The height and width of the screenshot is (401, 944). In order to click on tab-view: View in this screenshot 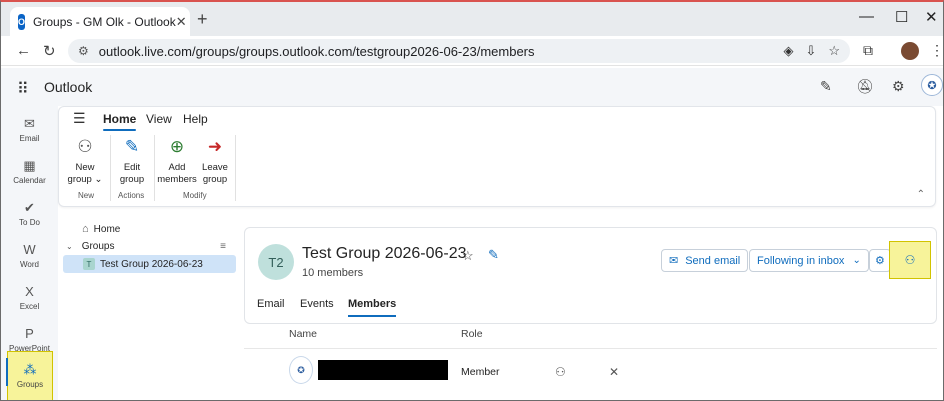, I will do `click(159, 119)`.